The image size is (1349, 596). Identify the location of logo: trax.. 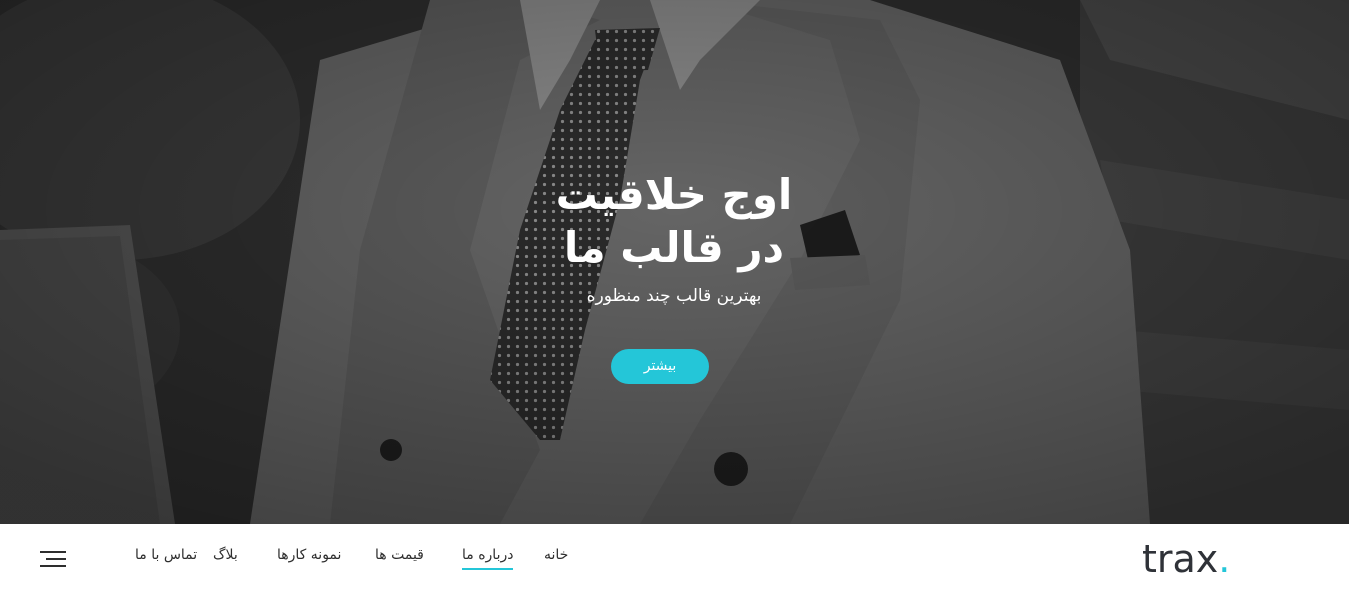
(1186, 555).